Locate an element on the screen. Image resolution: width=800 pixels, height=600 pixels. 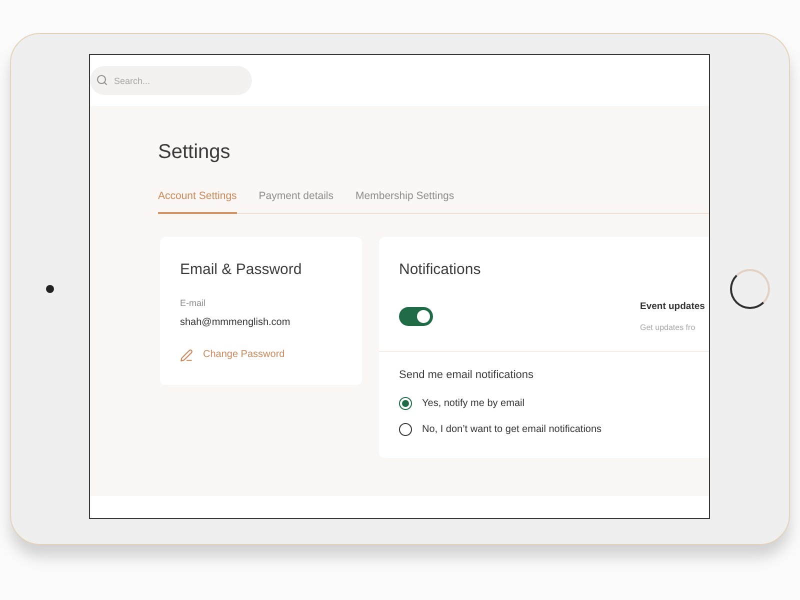
radio-label: No, I don’t want to get email notifications is located at coordinates (512, 429).